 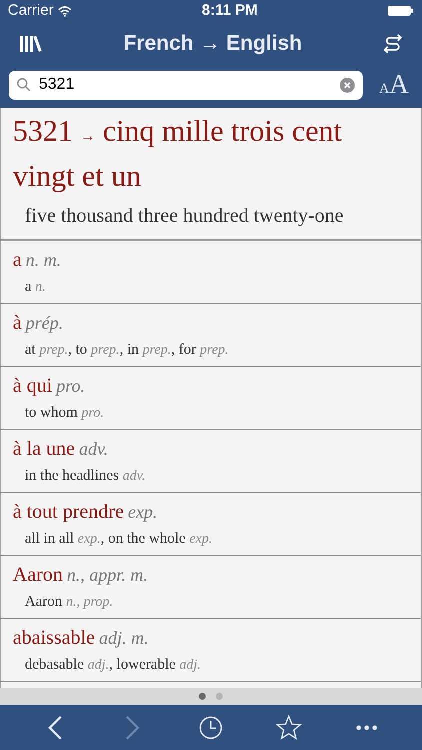 I want to click on entry-headword: à qui, so click(x=32, y=386).